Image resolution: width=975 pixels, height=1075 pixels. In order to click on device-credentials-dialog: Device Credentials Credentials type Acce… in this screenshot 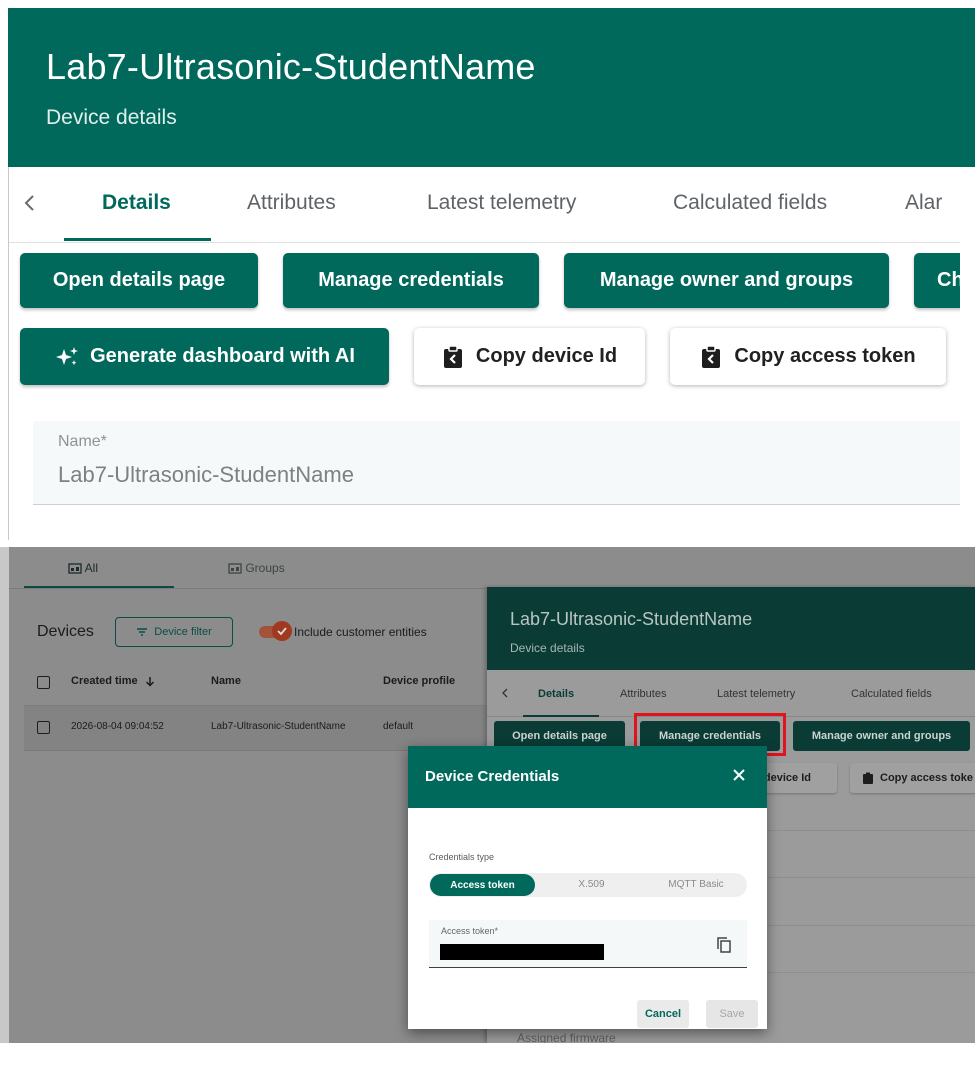, I will do `click(587, 887)`.